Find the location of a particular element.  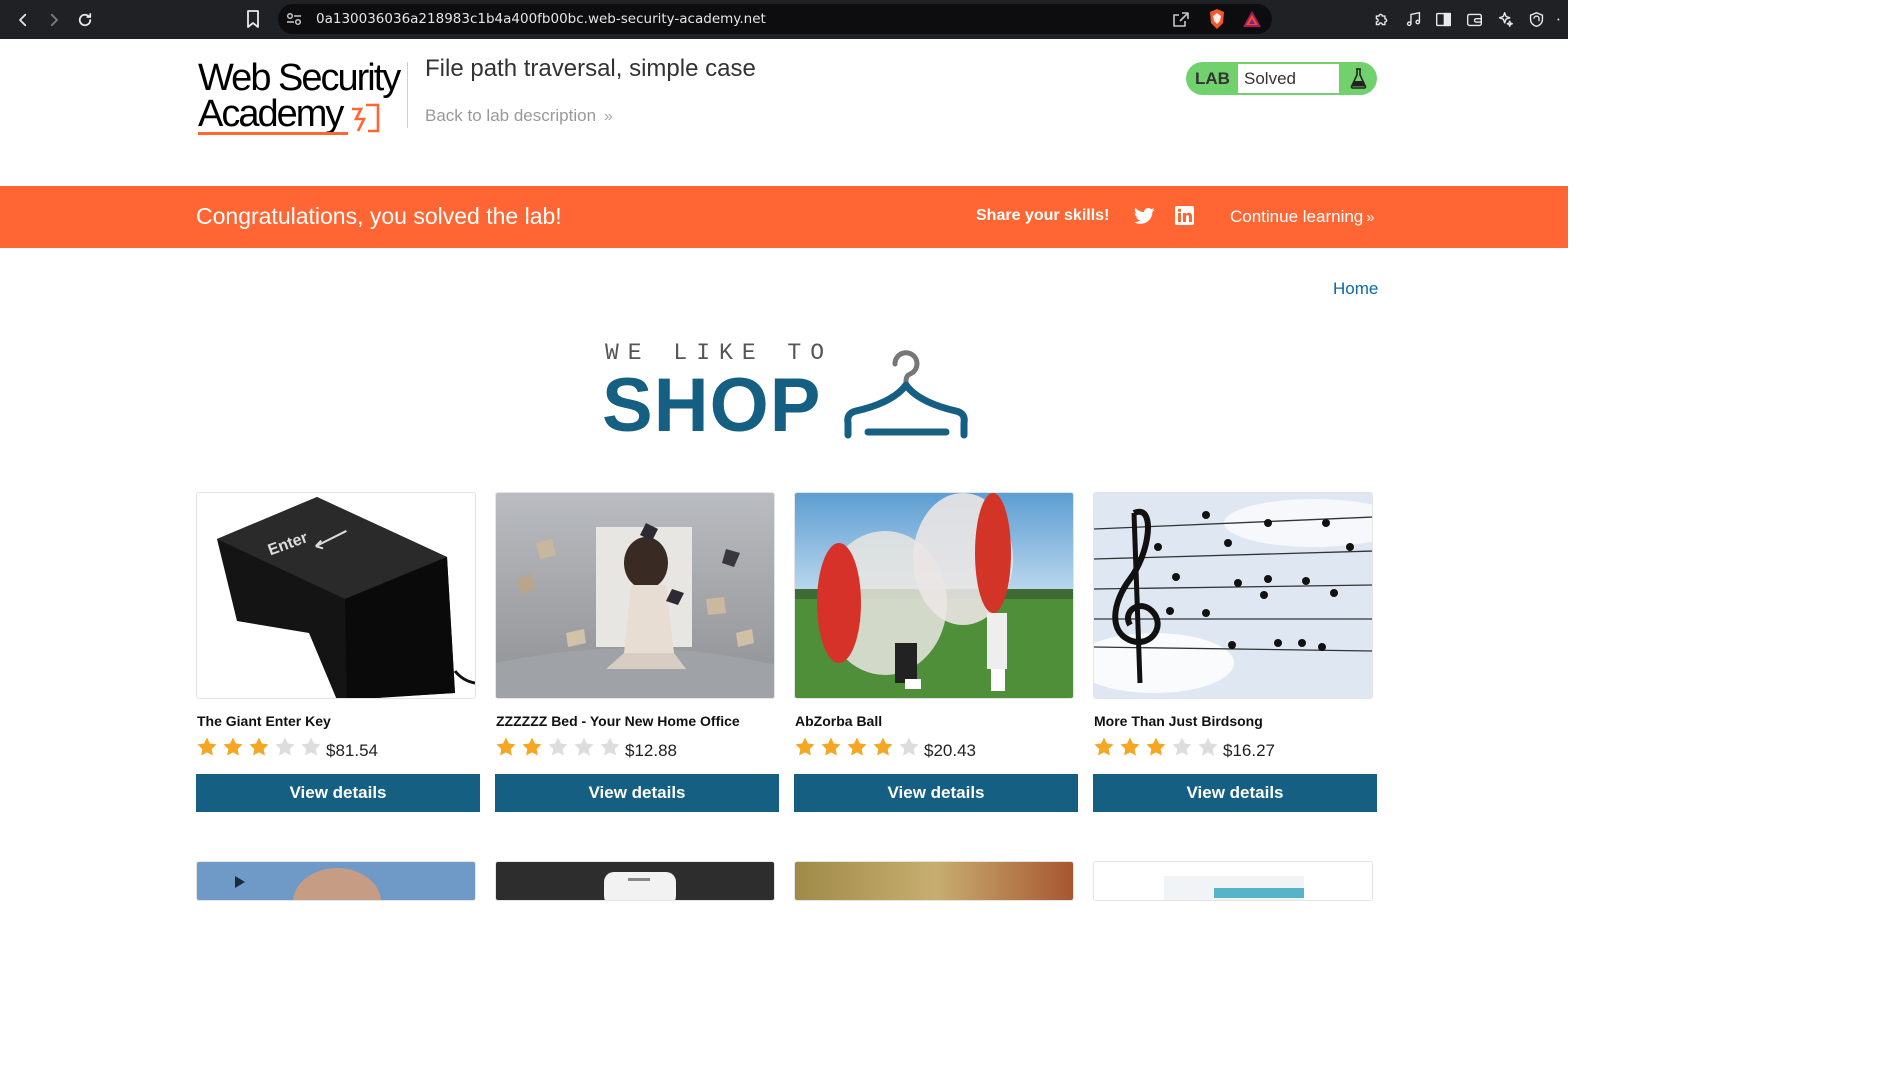

logo-line-1: Web Security is located at coordinates (299, 78).